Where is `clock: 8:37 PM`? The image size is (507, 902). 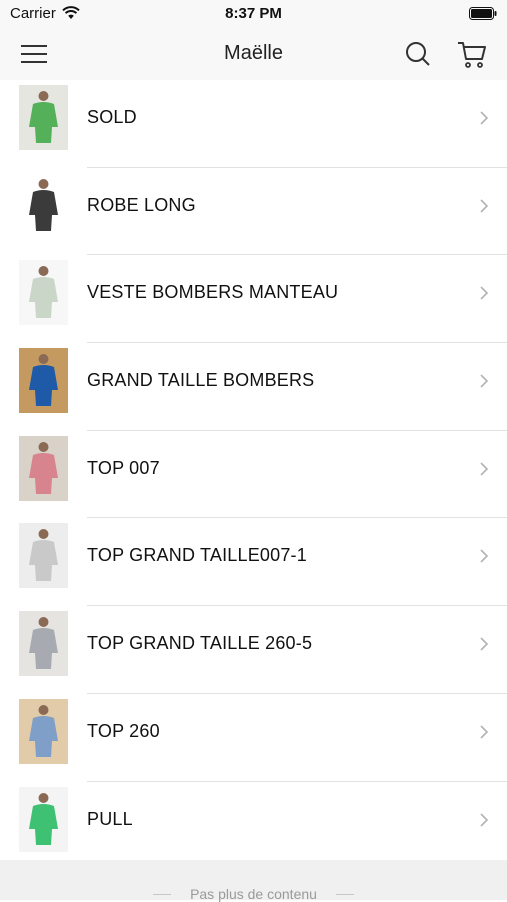
clock: 8:37 PM is located at coordinates (253, 13).